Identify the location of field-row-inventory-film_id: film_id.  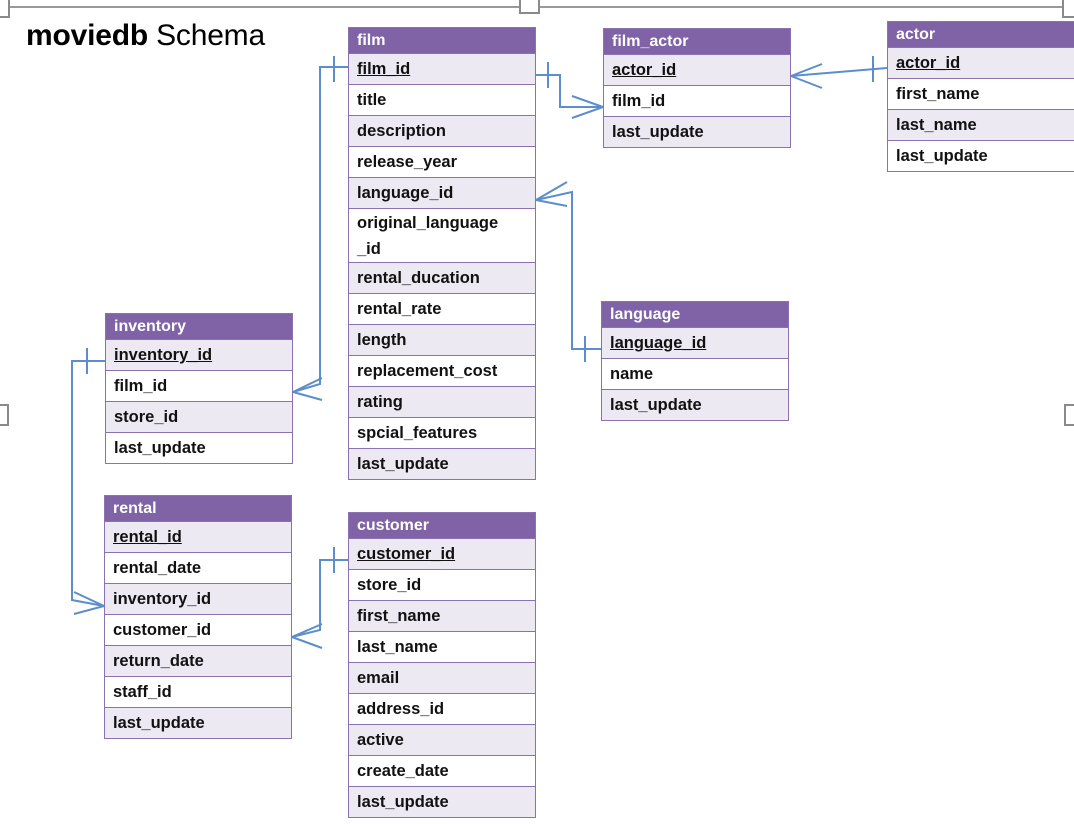
(199, 385).